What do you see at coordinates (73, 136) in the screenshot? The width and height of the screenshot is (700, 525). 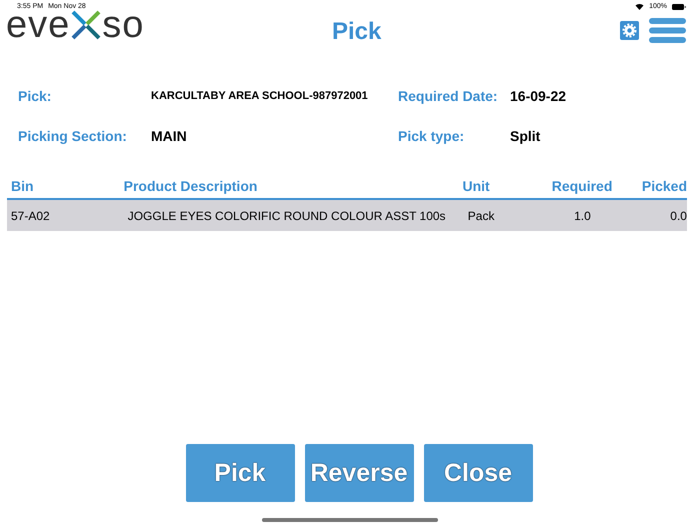 I see `field-label: Picking Section:` at bounding box center [73, 136].